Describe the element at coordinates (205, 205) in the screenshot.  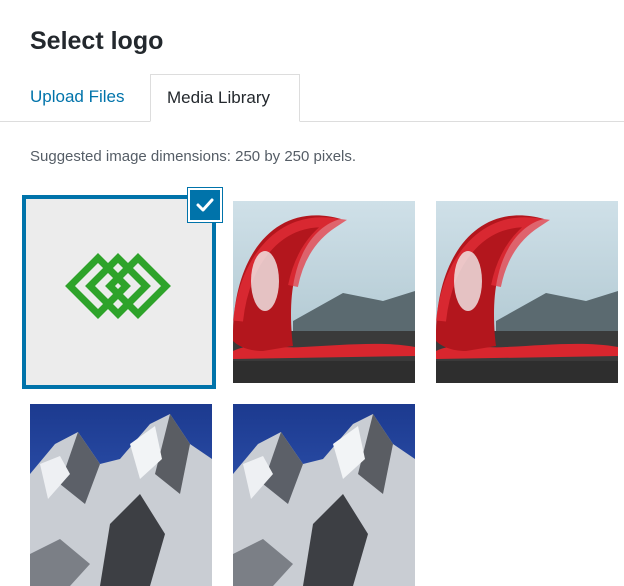
I see `selected-check-icon` at that location.